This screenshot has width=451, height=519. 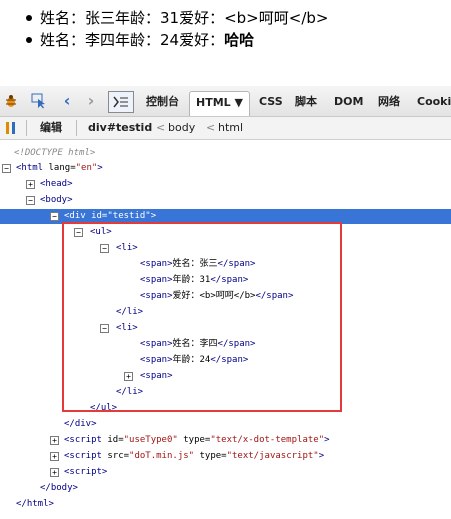 What do you see at coordinates (306, 102) in the screenshot?
I see `tab-script: 脚本` at bounding box center [306, 102].